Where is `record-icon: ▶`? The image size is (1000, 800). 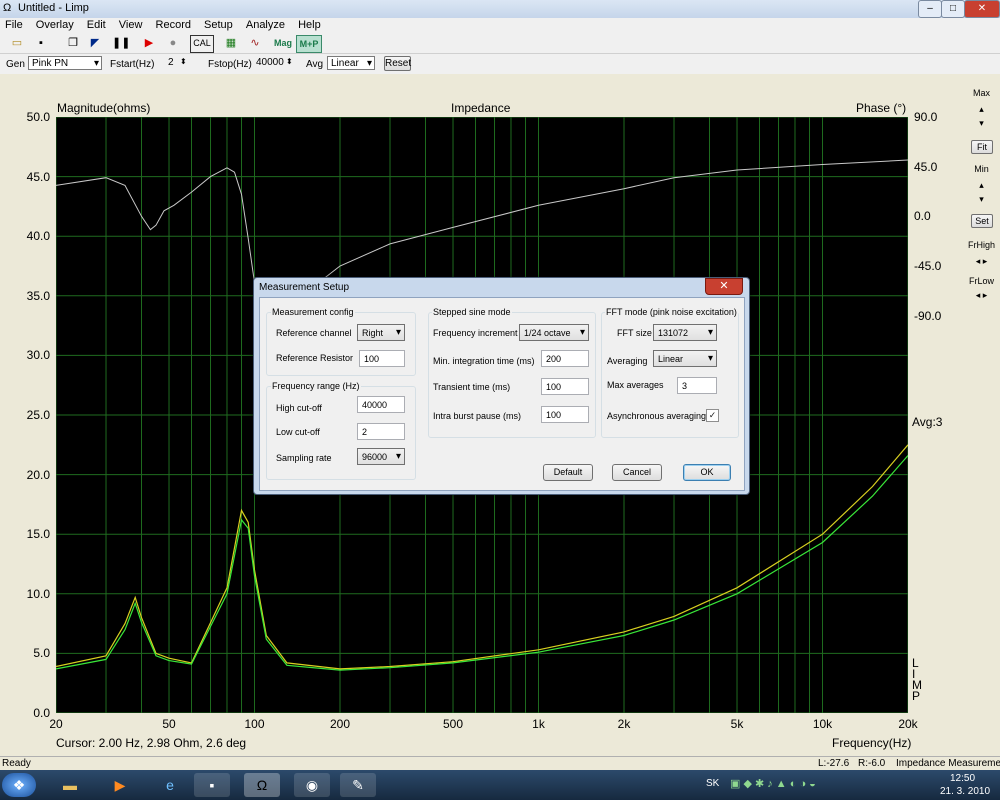 record-icon: ▶ is located at coordinates (149, 43).